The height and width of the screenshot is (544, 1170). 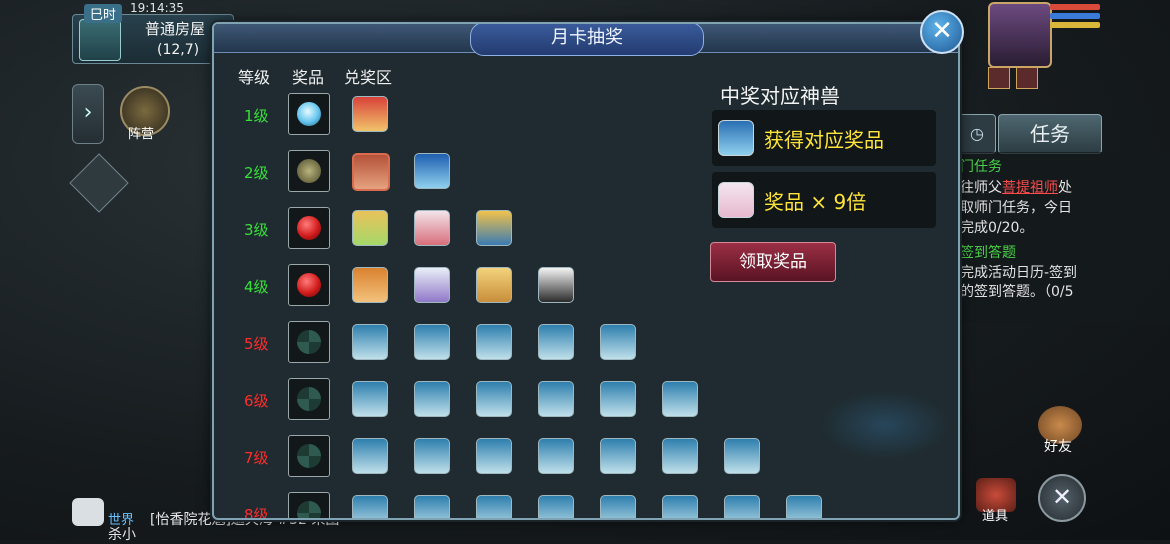 I want to click on red-dragon-beast-icon, so click(x=370, y=114).